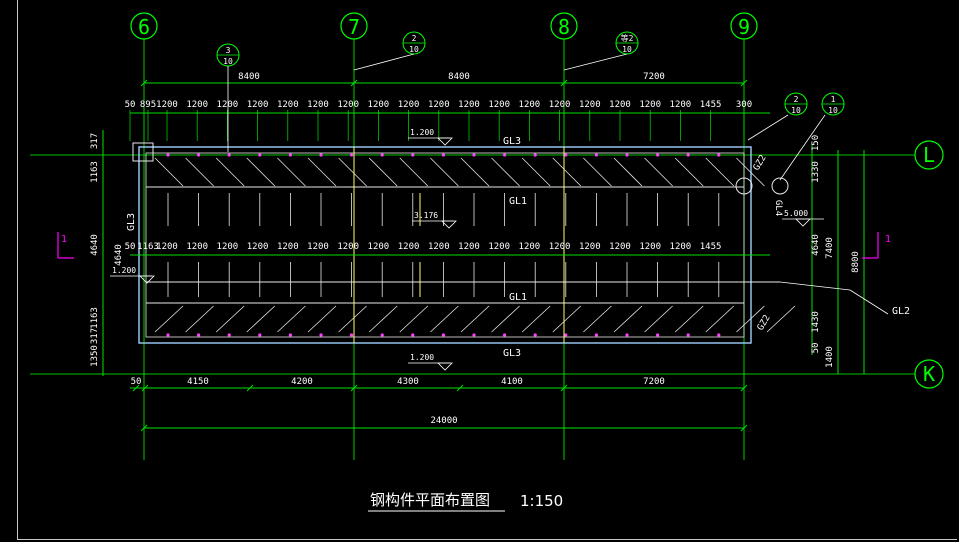  What do you see at coordinates (130, 247) in the screenshot?
I see `dim-mid-detail: 50` at bounding box center [130, 247].